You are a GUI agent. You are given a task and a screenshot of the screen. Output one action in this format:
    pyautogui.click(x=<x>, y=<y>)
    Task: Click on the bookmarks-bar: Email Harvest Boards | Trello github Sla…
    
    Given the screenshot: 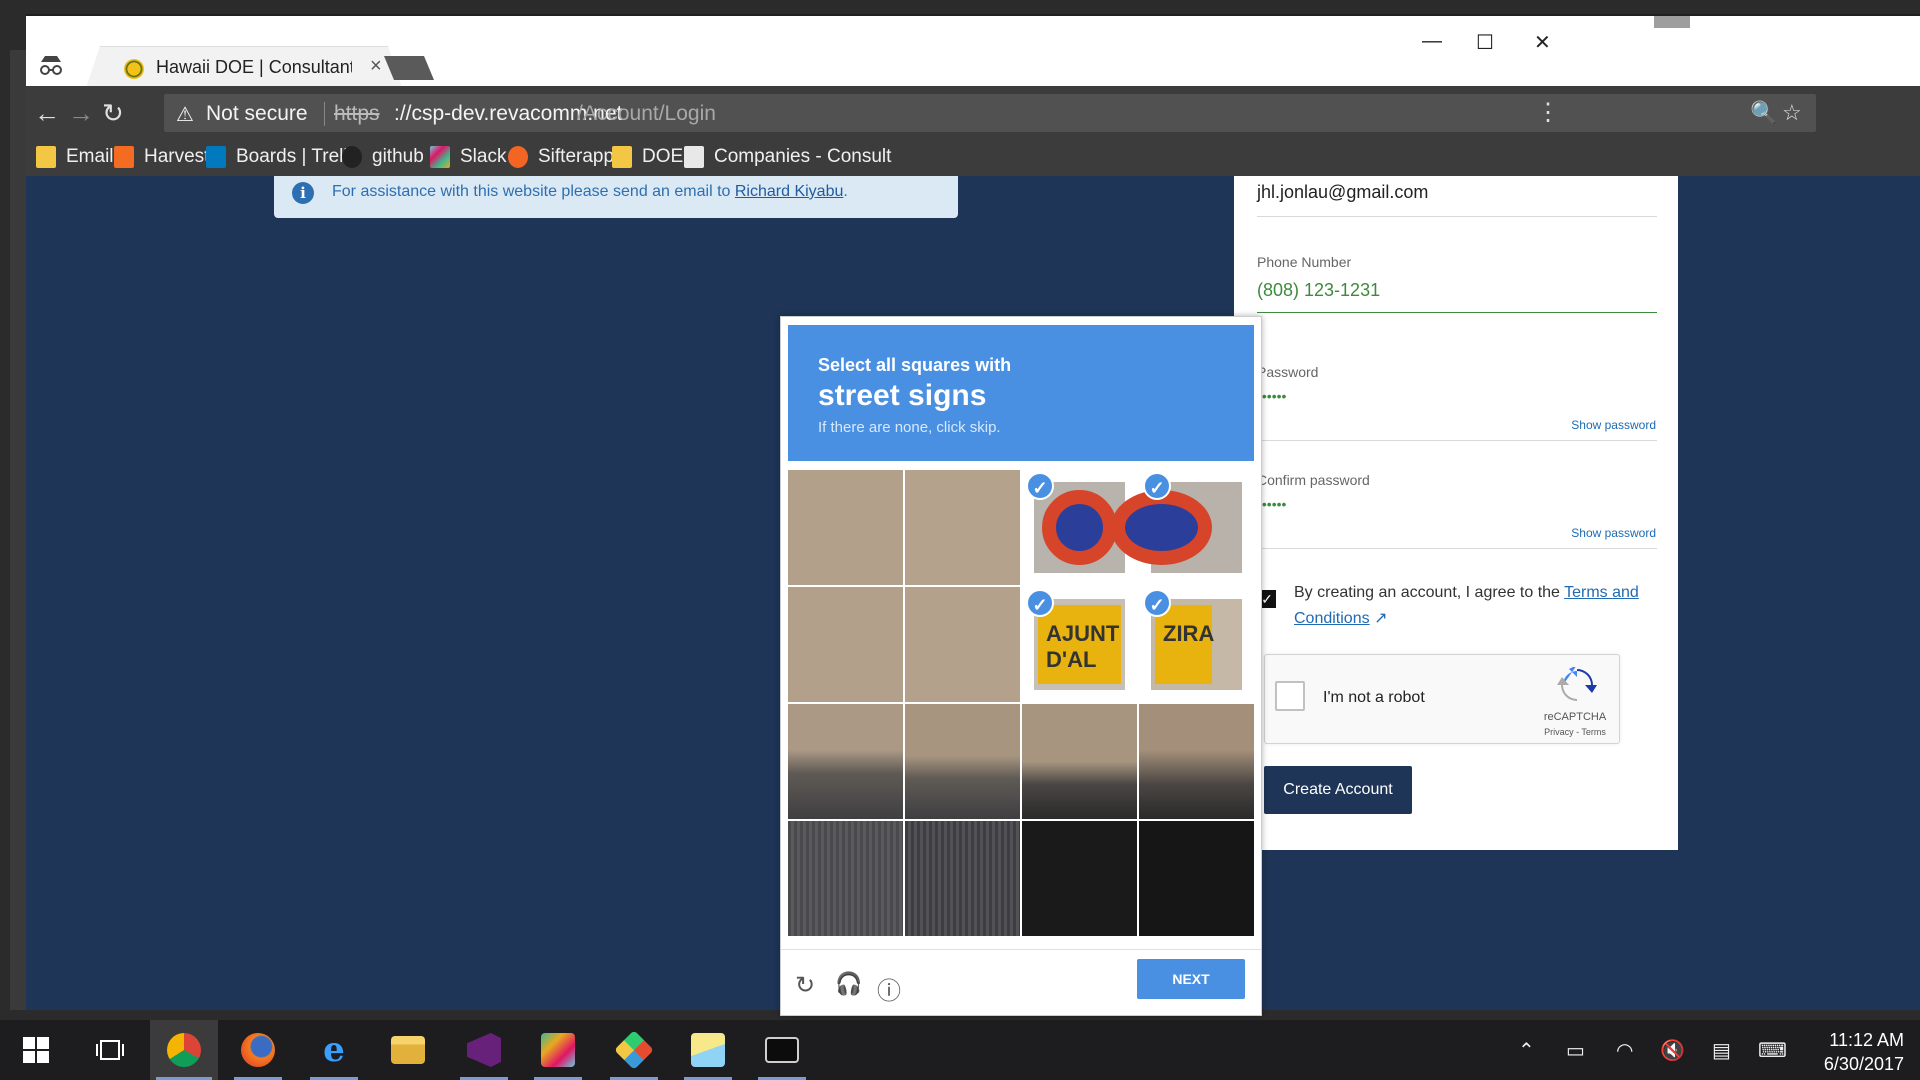 What is the action you would take?
    pyautogui.click(x=973, y=158)
    